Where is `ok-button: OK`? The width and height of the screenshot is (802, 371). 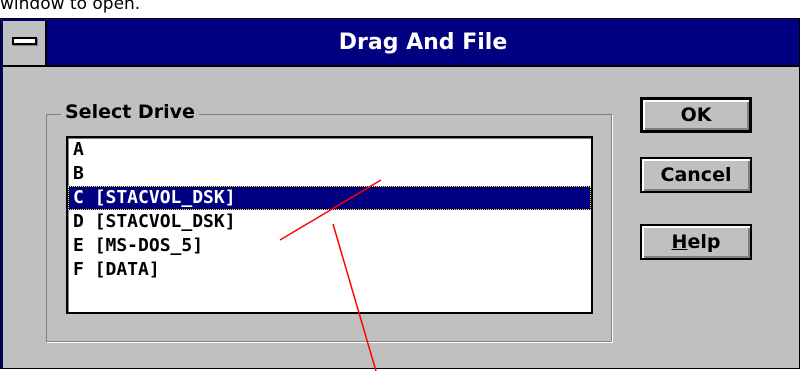 ok-button: OK is located at coordinates (696, 115).